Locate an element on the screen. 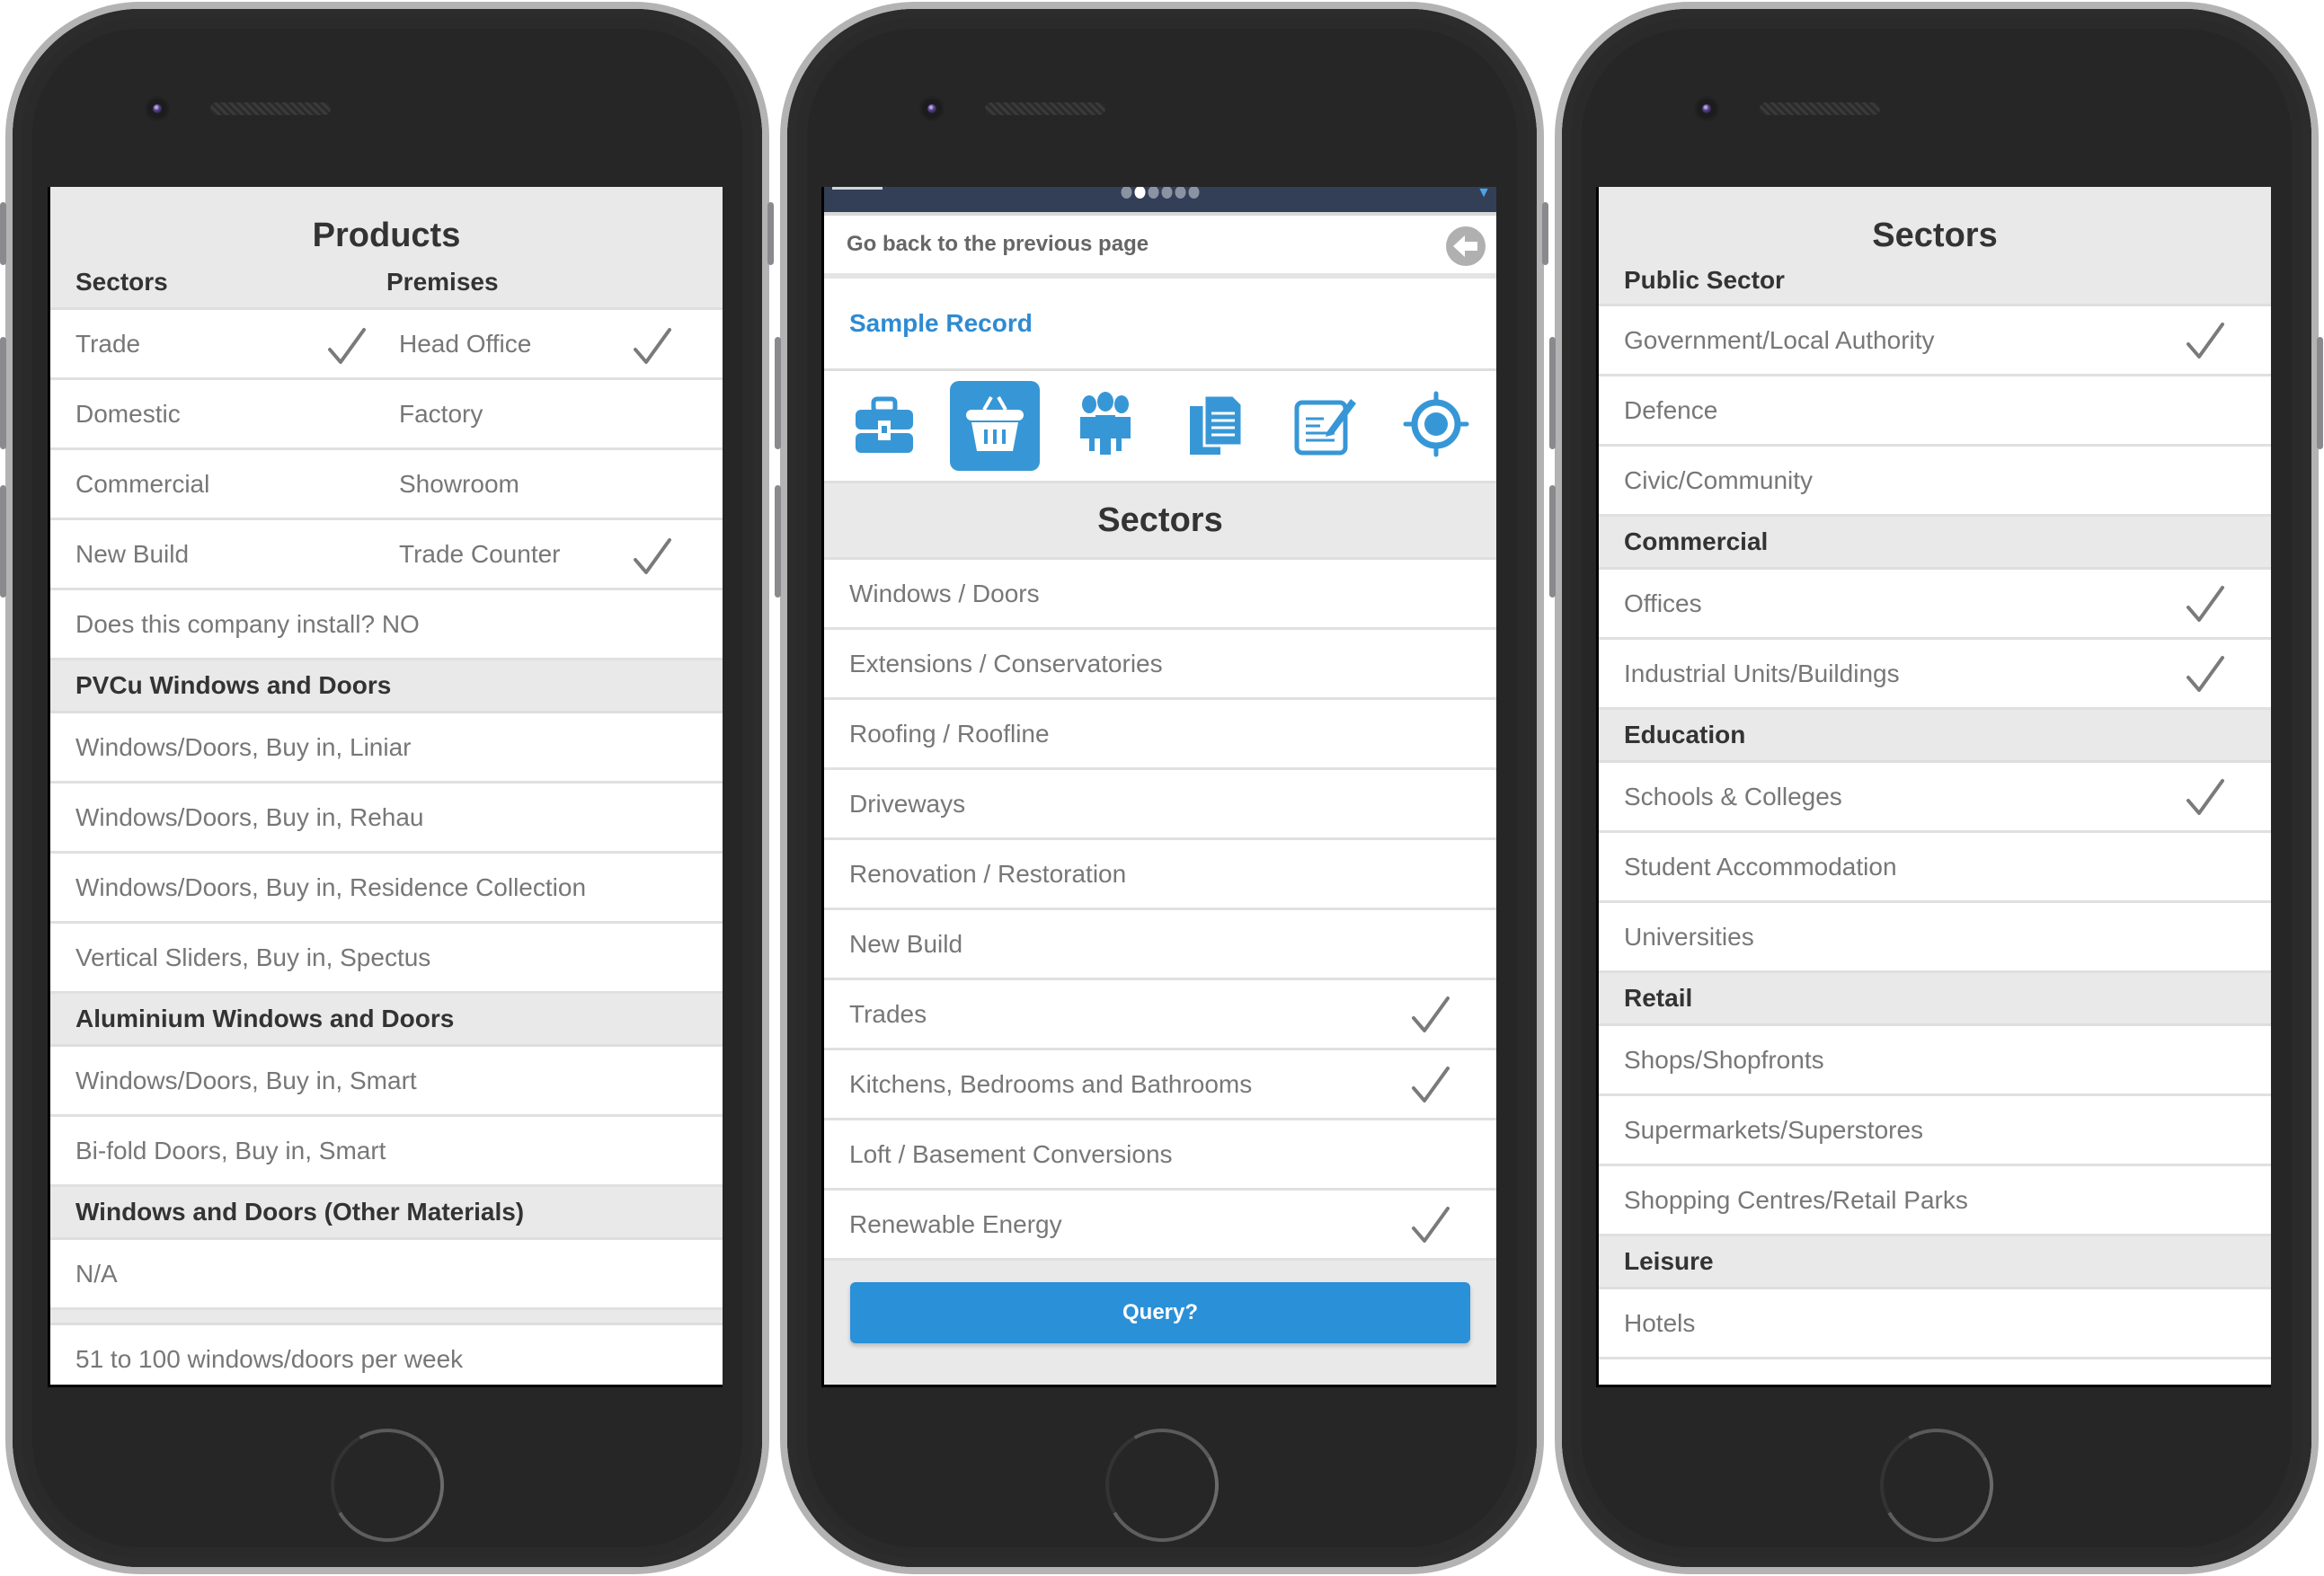  sector-item: Civic/Community is located at coordinates (1935, 482).